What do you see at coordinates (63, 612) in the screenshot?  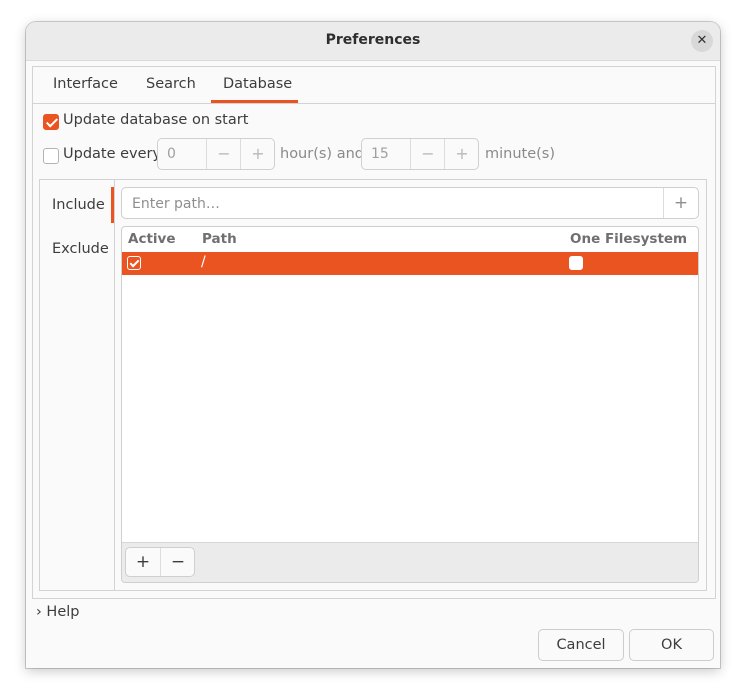 I see `help-label: Help` at bounding box center [63, 612].